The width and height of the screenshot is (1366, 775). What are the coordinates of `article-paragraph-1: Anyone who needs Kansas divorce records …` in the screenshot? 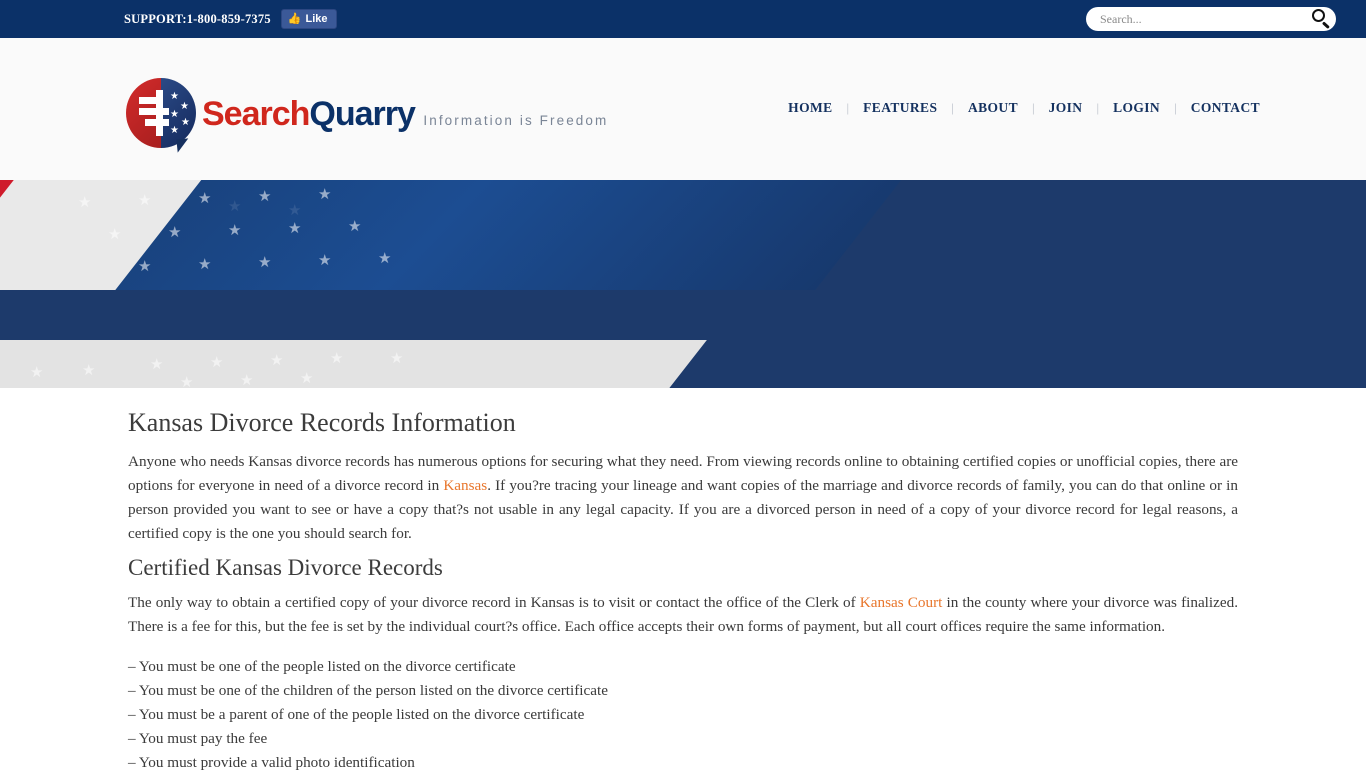 It's located at (683, 498).